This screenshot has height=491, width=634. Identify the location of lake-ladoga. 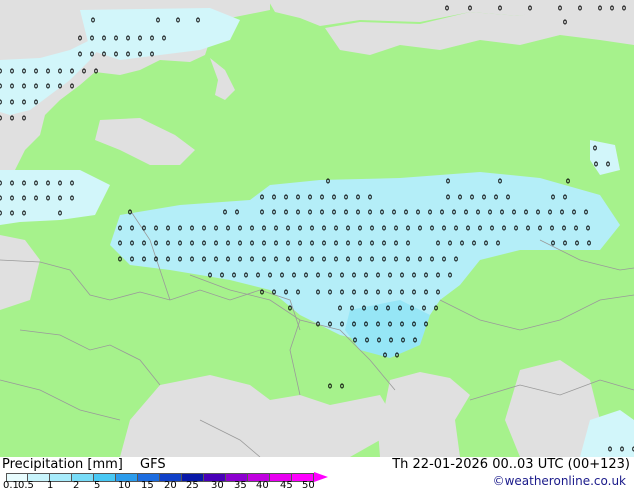
(222, 79).